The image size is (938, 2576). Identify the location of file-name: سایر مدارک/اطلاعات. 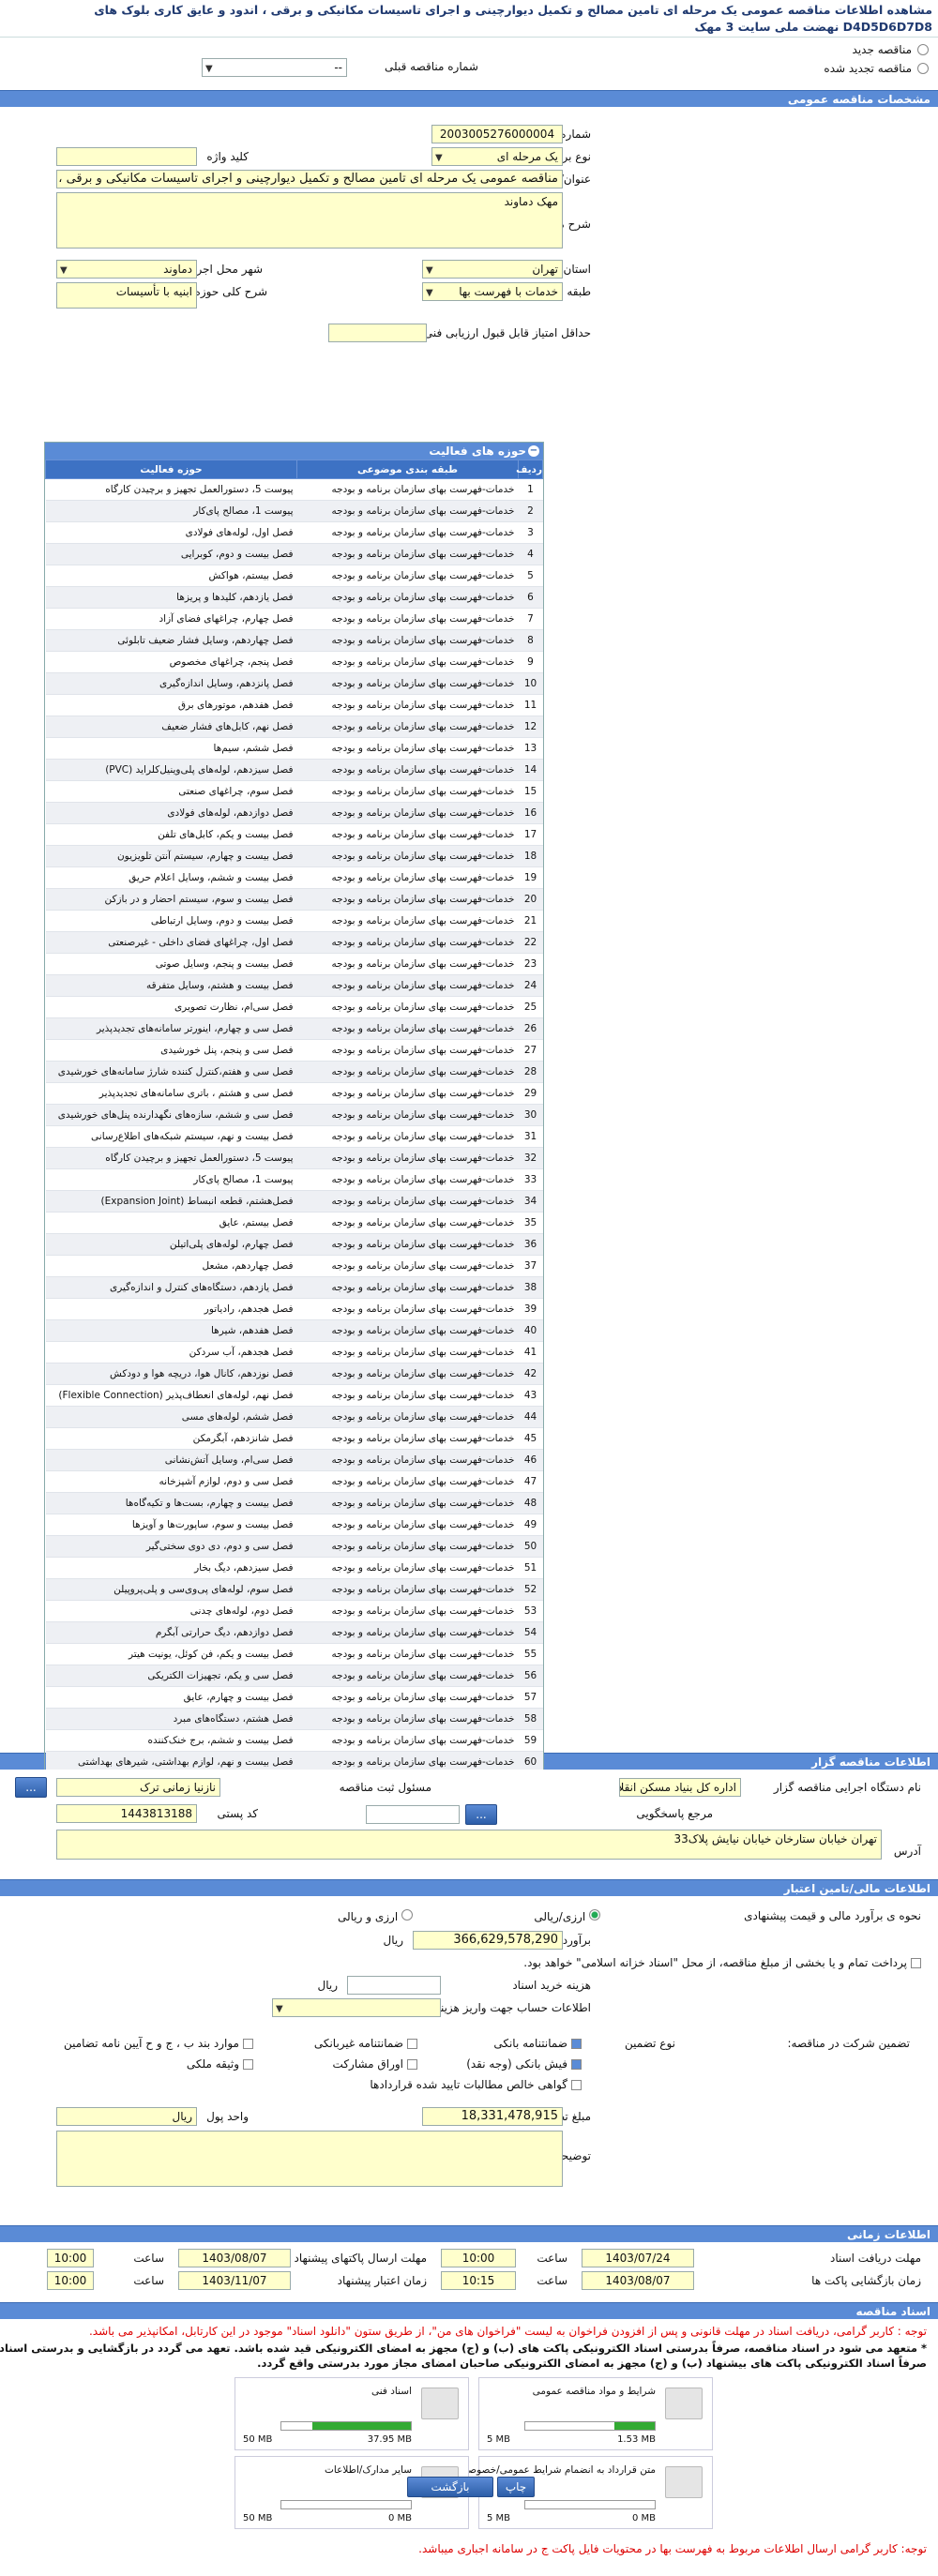
(368, 2470).